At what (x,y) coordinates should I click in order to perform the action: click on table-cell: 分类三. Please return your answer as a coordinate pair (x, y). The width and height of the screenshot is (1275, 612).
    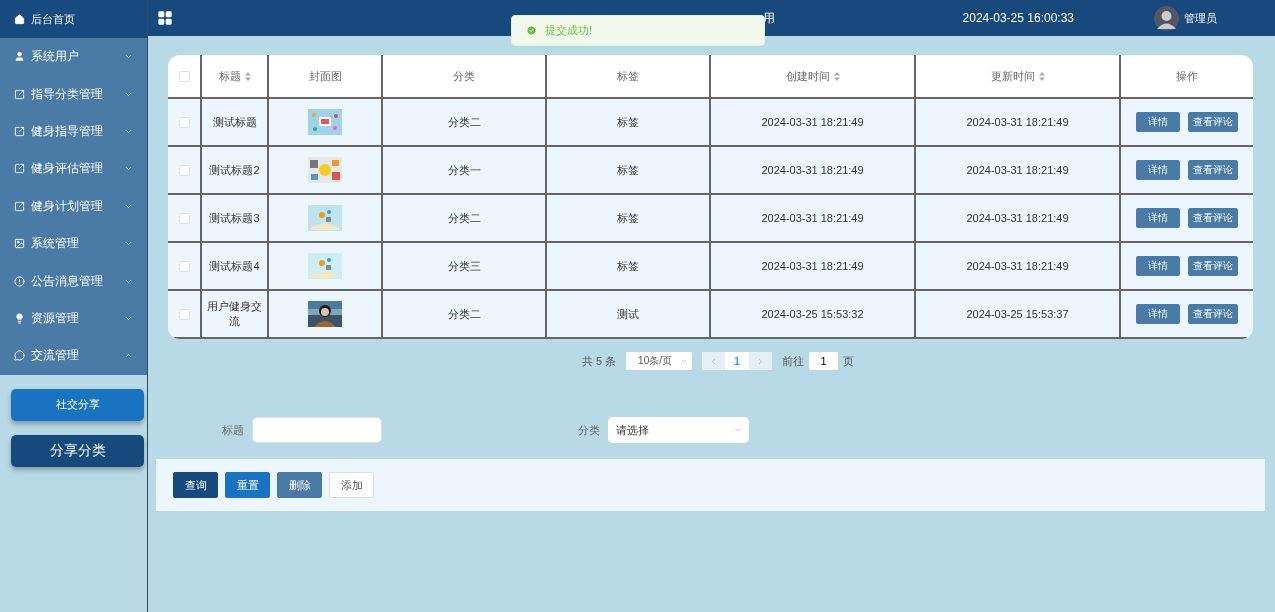
    Looking at the image, I should click on (464, 266).